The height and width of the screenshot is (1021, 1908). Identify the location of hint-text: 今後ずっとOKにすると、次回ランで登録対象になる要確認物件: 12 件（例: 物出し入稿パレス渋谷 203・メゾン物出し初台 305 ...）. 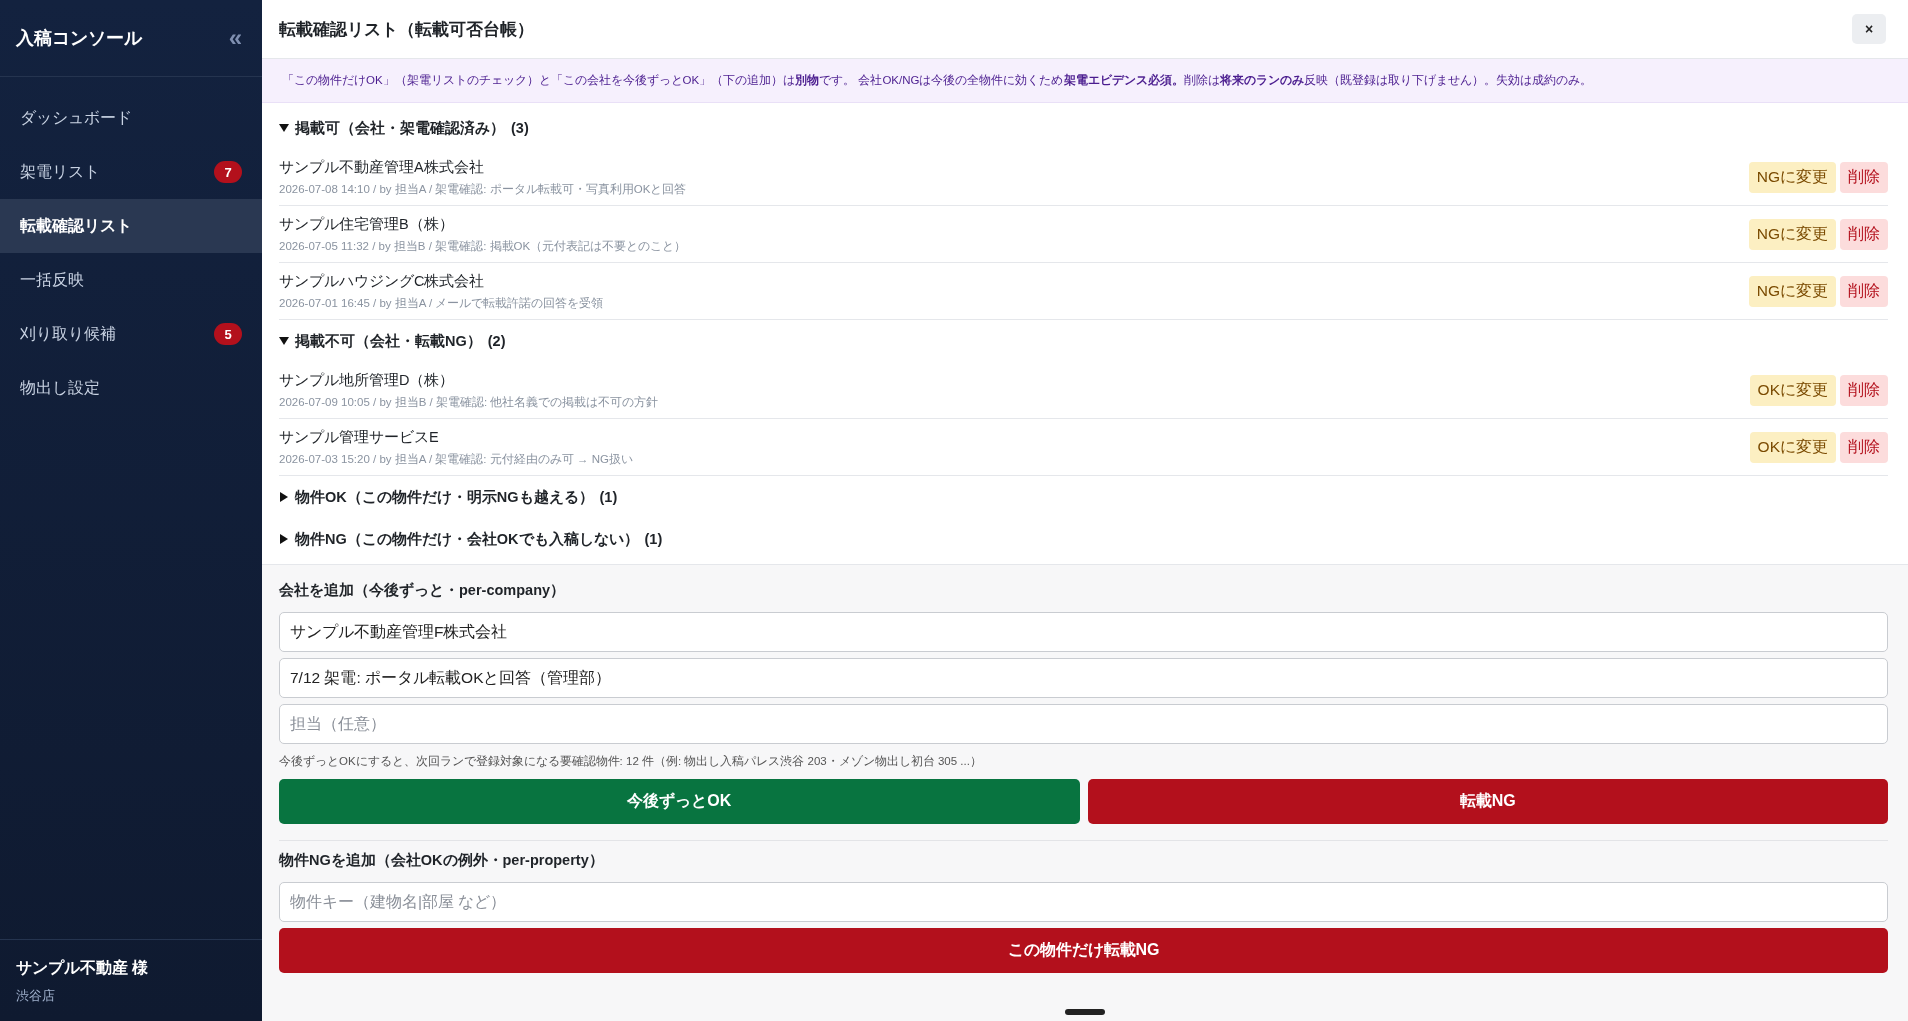
(631, 761).